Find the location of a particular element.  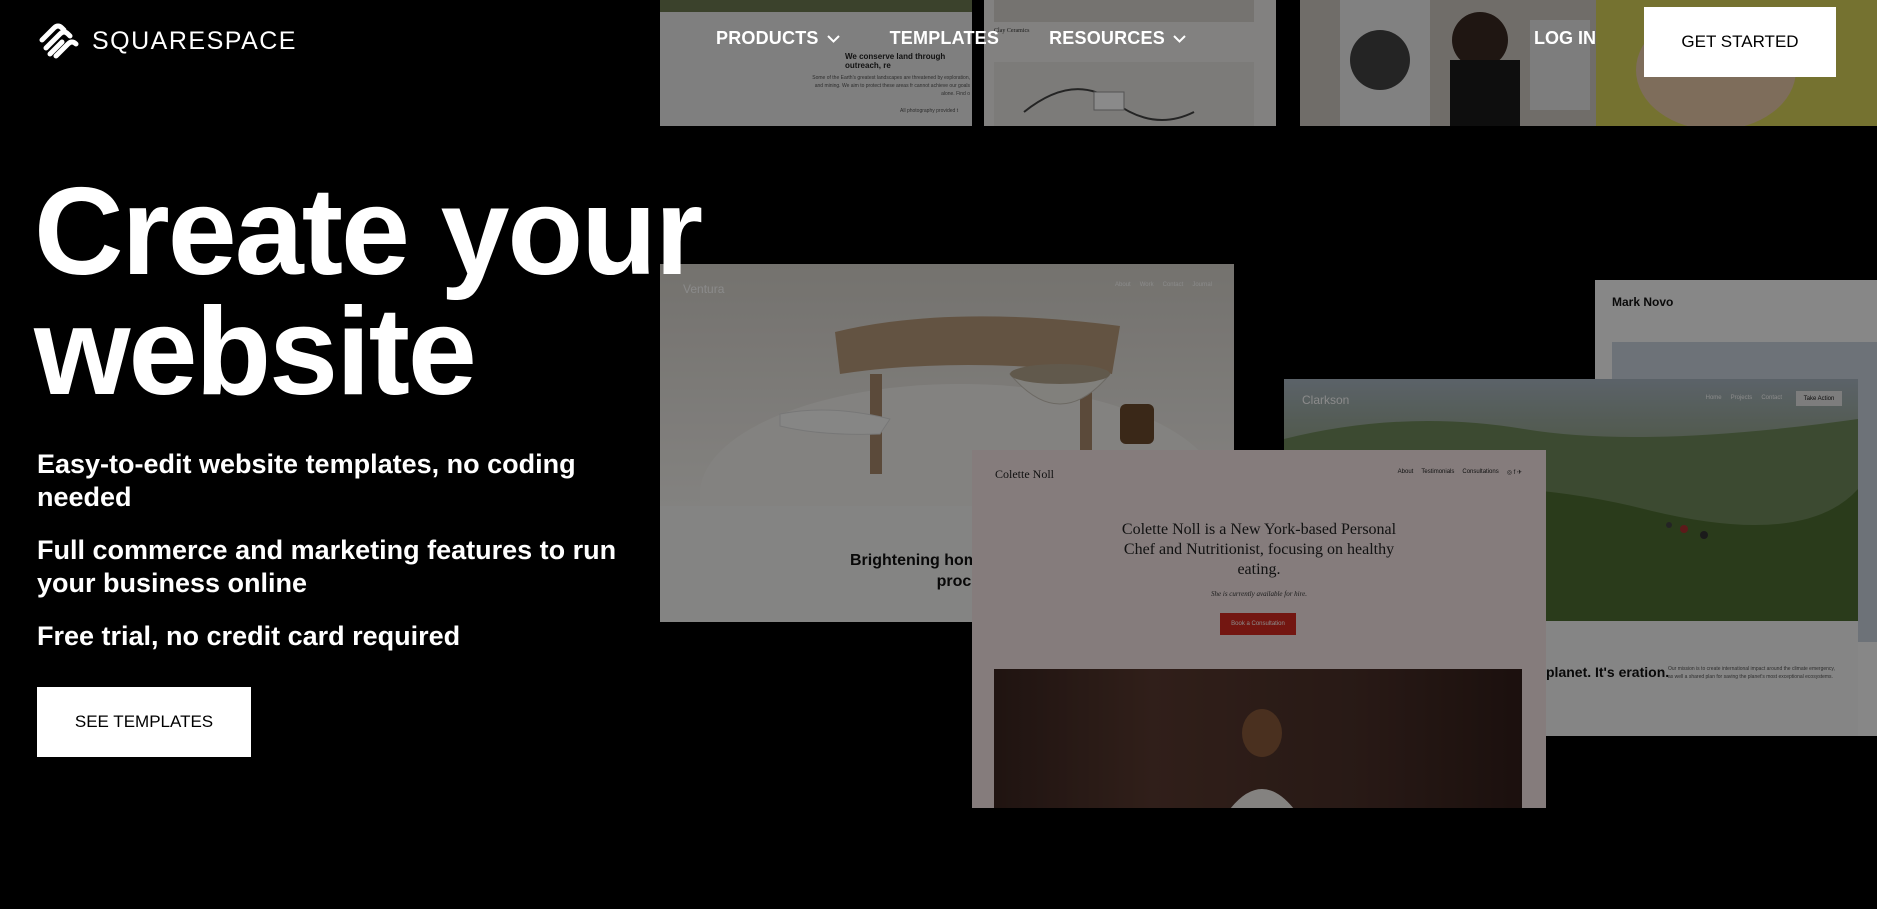

preview-credit: All photography provided t is located at coordinates (929, 111).